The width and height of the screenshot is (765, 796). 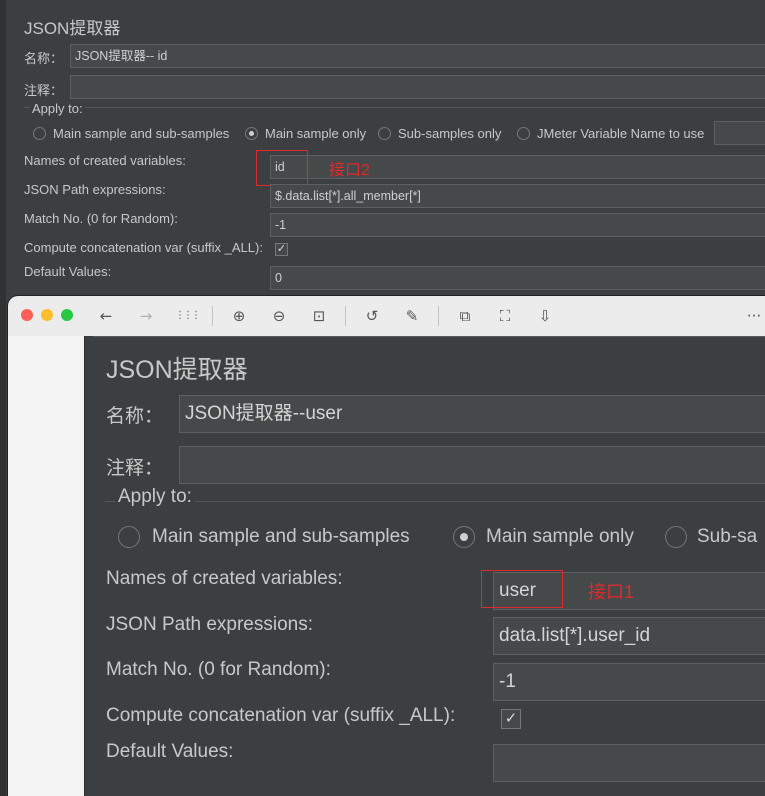 What do you see at coordinates (517, 278) in the screenshot?
I see `default-field: 0` at bounding box center [517, 278].